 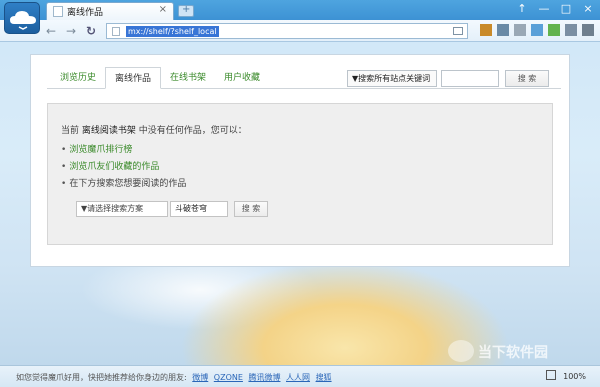 What do you see at coordinates (70, 131) in the screenshot?
I see `message-prefix: 当前` at bounding box center [70, 131].